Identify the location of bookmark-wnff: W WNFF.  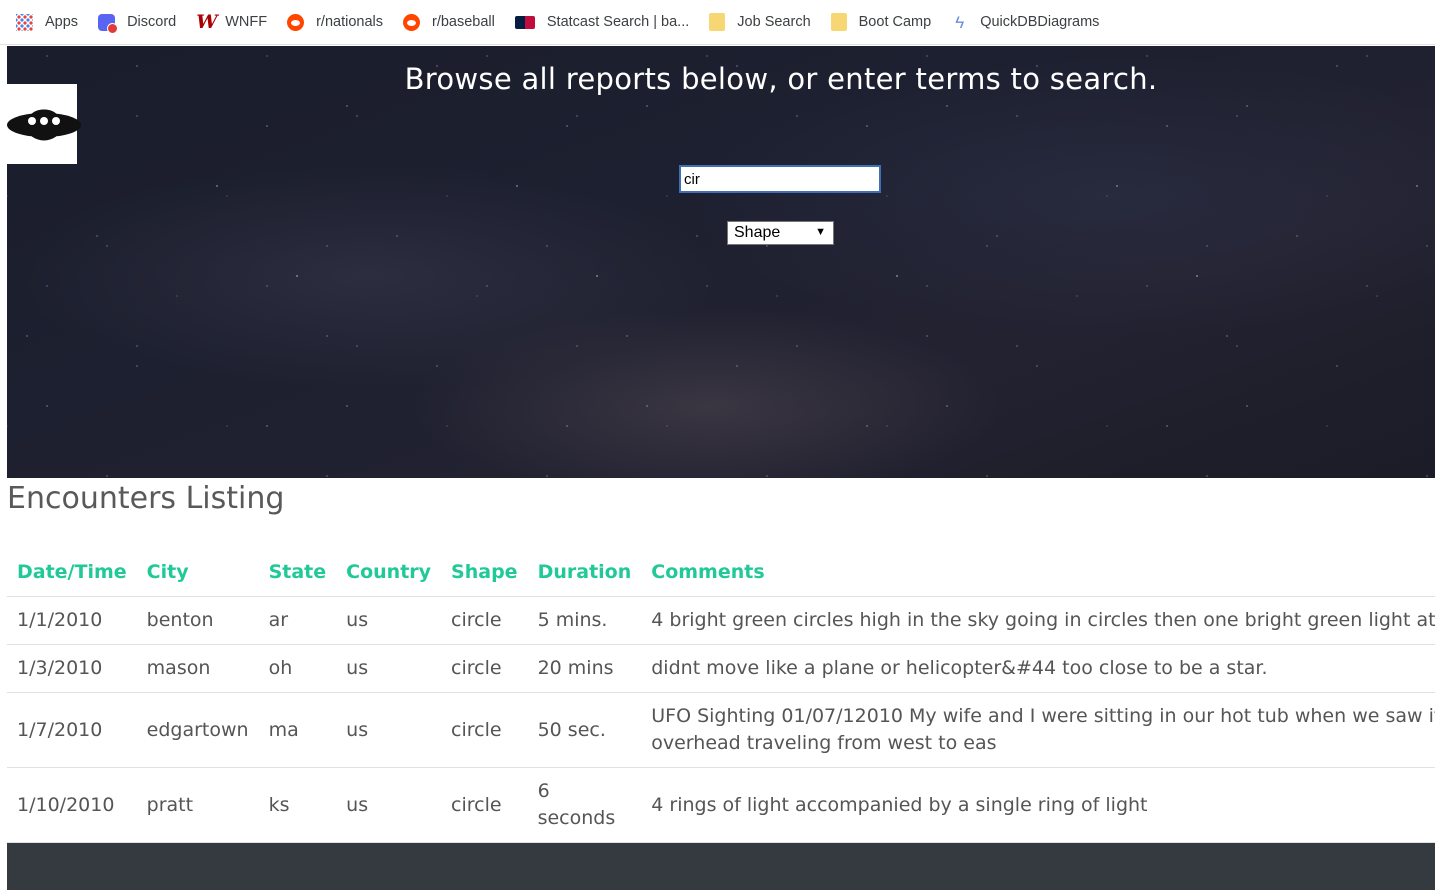
(232, 21).